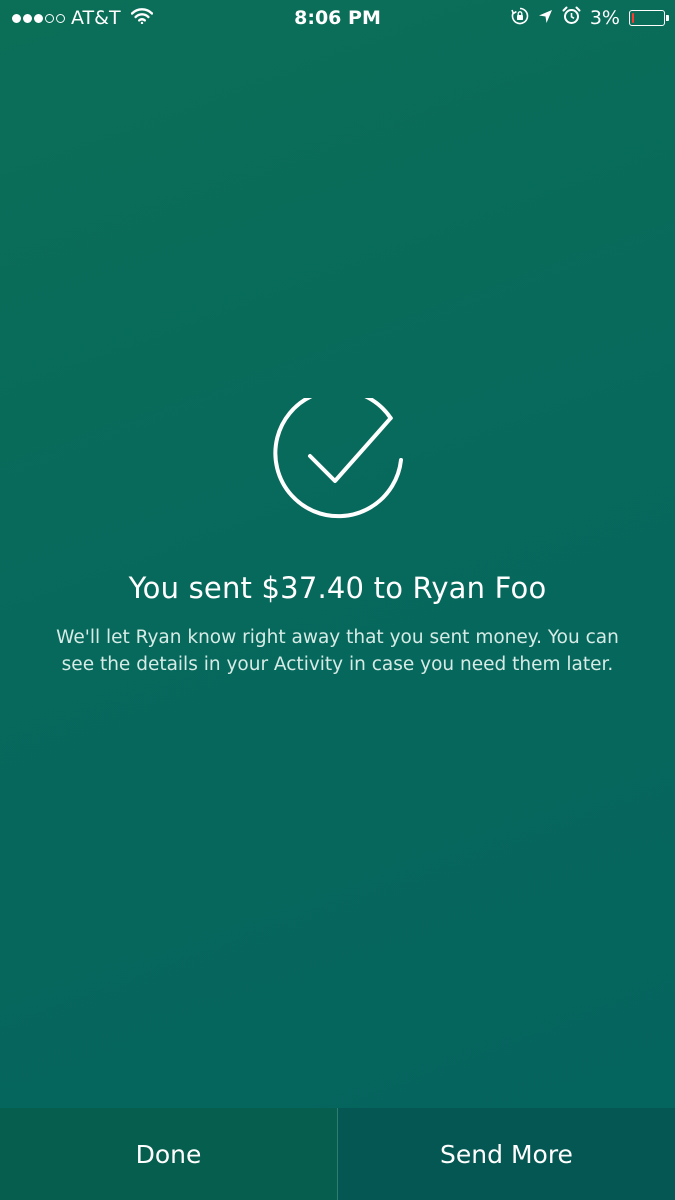 This screenshot has width=675, height=1200. I want to click on confirmation-title: You sent $37.40 to Ryan Foo, so click(337, 588).